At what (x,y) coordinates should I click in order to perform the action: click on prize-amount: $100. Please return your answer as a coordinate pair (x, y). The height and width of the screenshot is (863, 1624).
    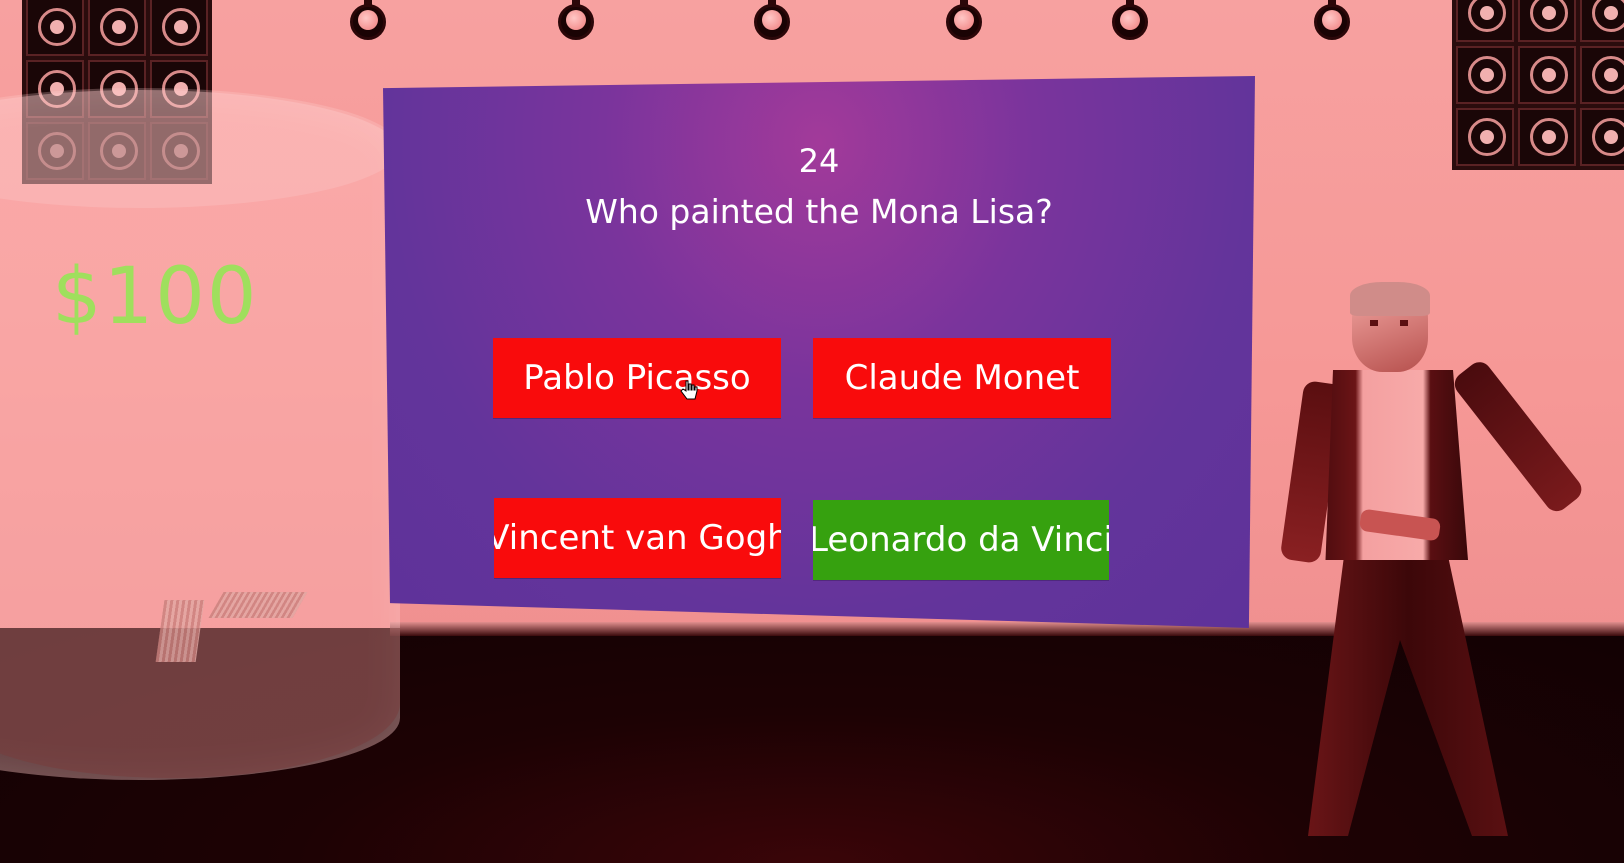
    Looking at the image, I should click on (155, 297).